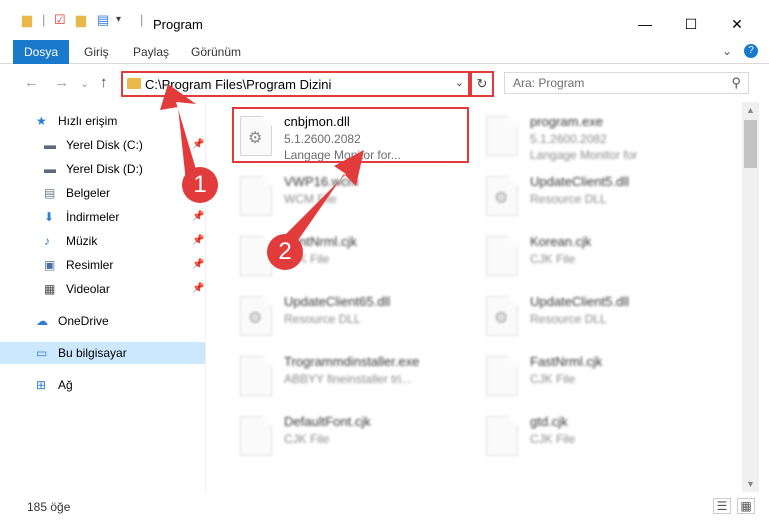 Image resolution: width=769 pixels, height=530 pixels. What do you see at coordinates (600, 255) in the screenshot?
I see `file-item: Korean.cjk CJK File` at bounding box center [600, 255].